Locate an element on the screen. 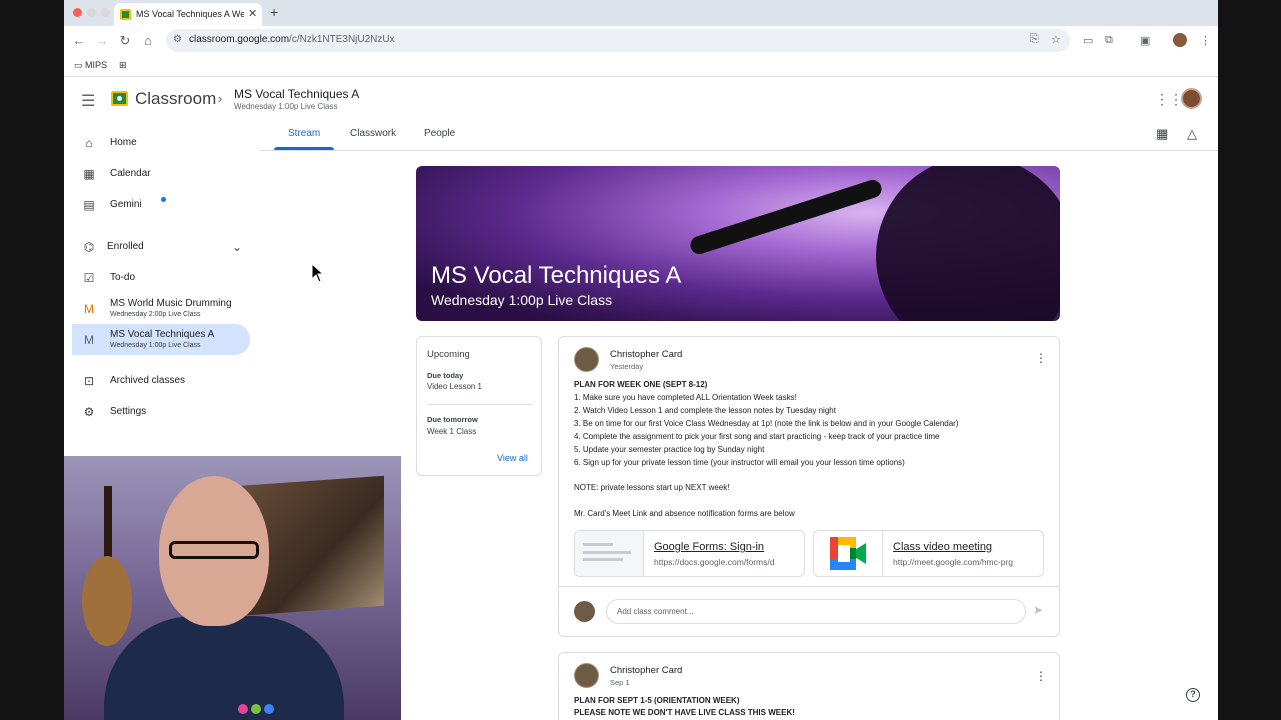  sidebar-item-settings: ⚙ Settings is located at coordinates (161, 412).